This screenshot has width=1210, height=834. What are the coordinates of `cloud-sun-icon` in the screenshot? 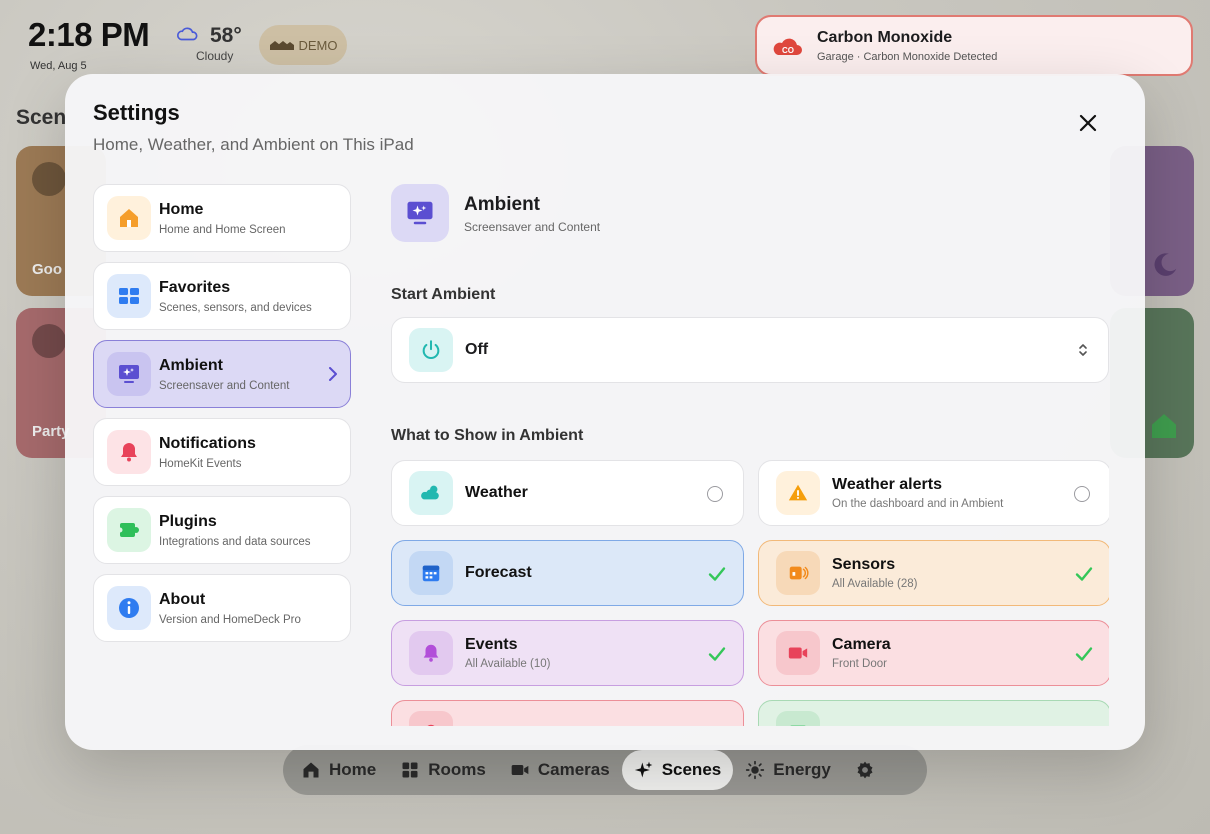 It's located at (430, 492).